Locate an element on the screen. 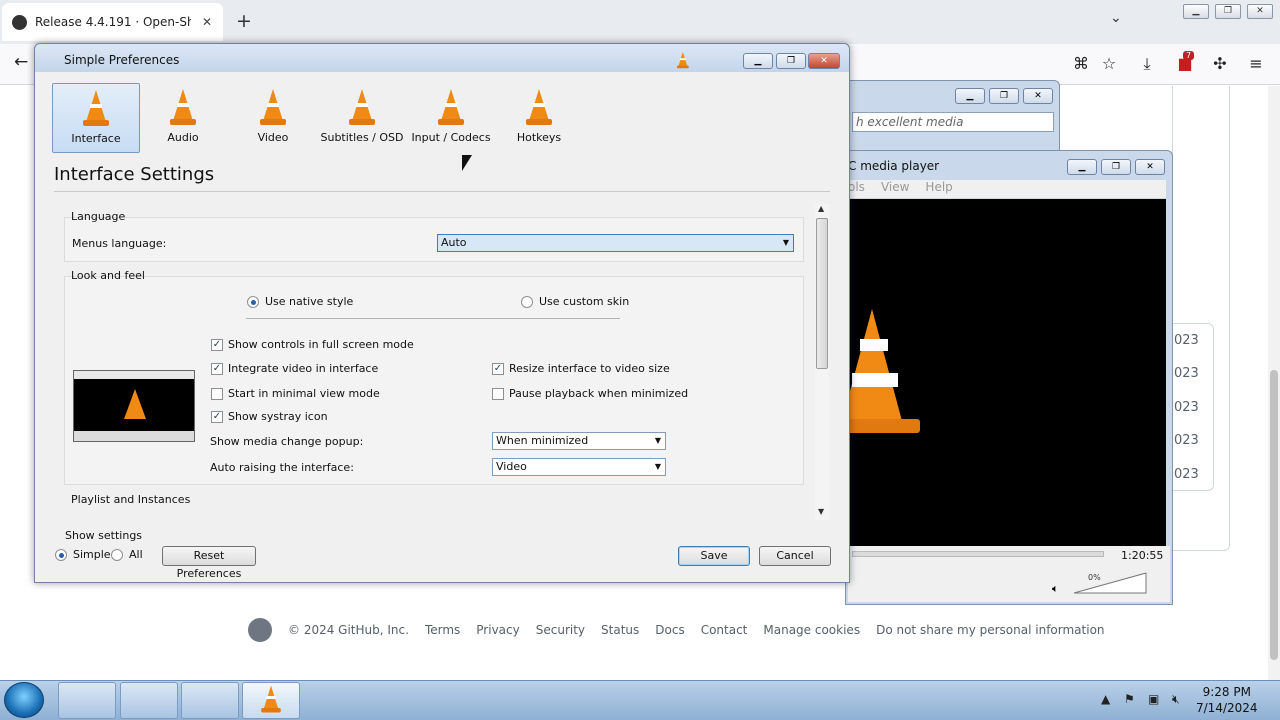 The width and height of the screenshot is (1280, 720). prefs-minimize-button: ▁ is located at coordinates (758, 61).